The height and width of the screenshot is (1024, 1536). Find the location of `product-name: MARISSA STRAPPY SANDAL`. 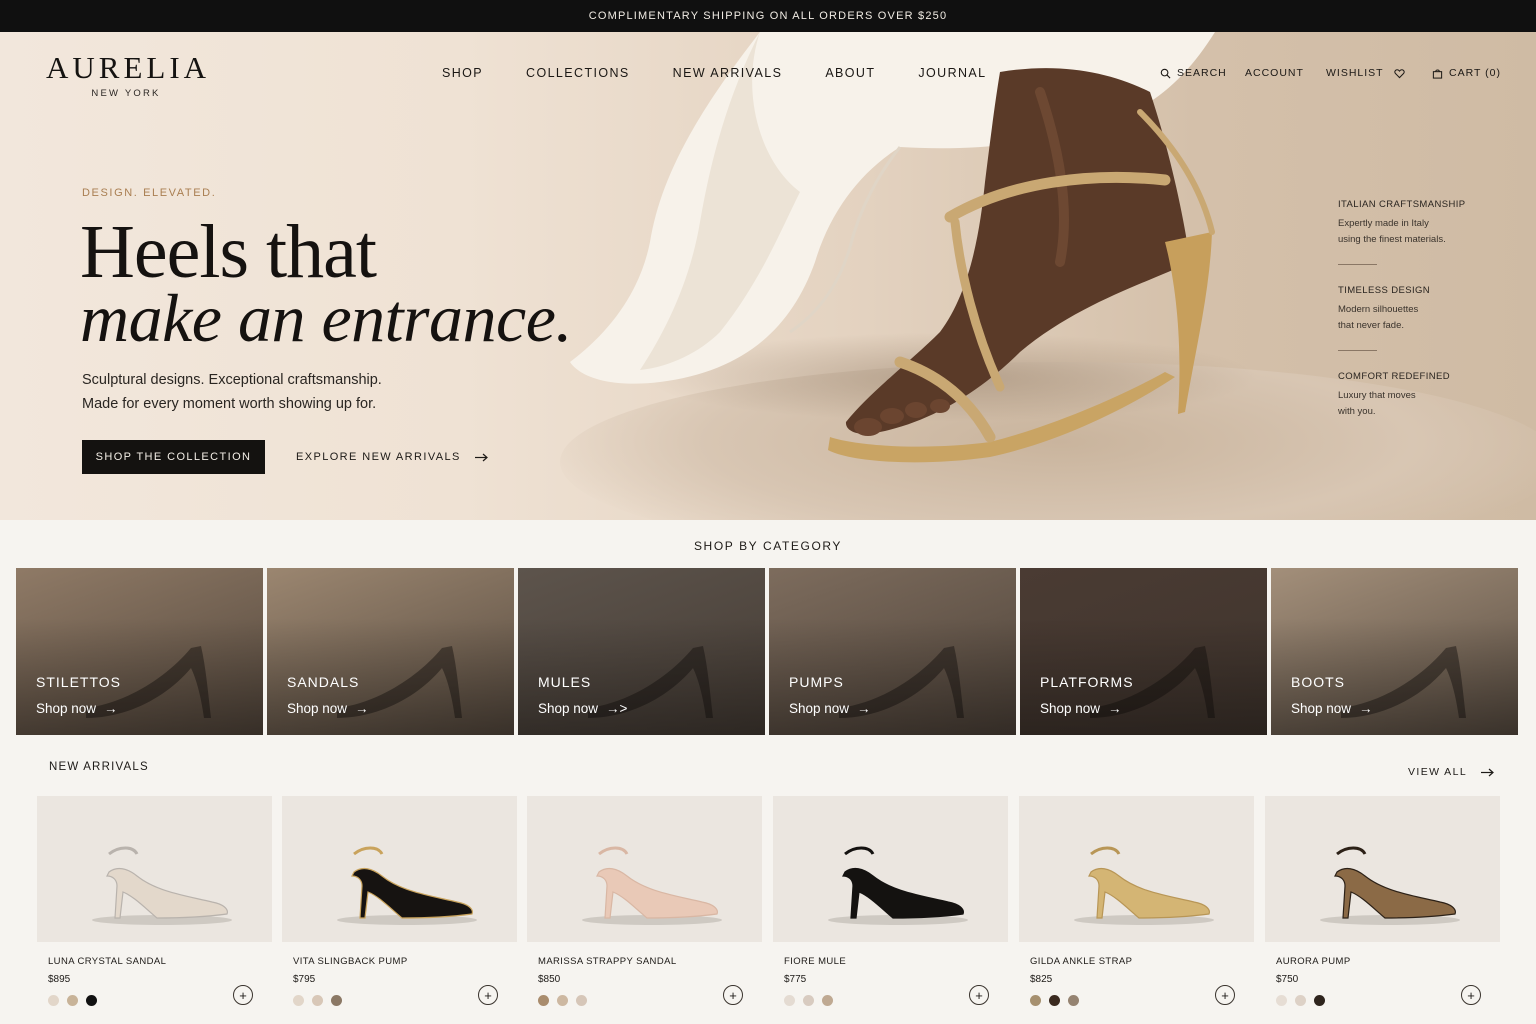

product-name: MARISSA STRAPPY SANDAL is located at coordinates (607, 961).